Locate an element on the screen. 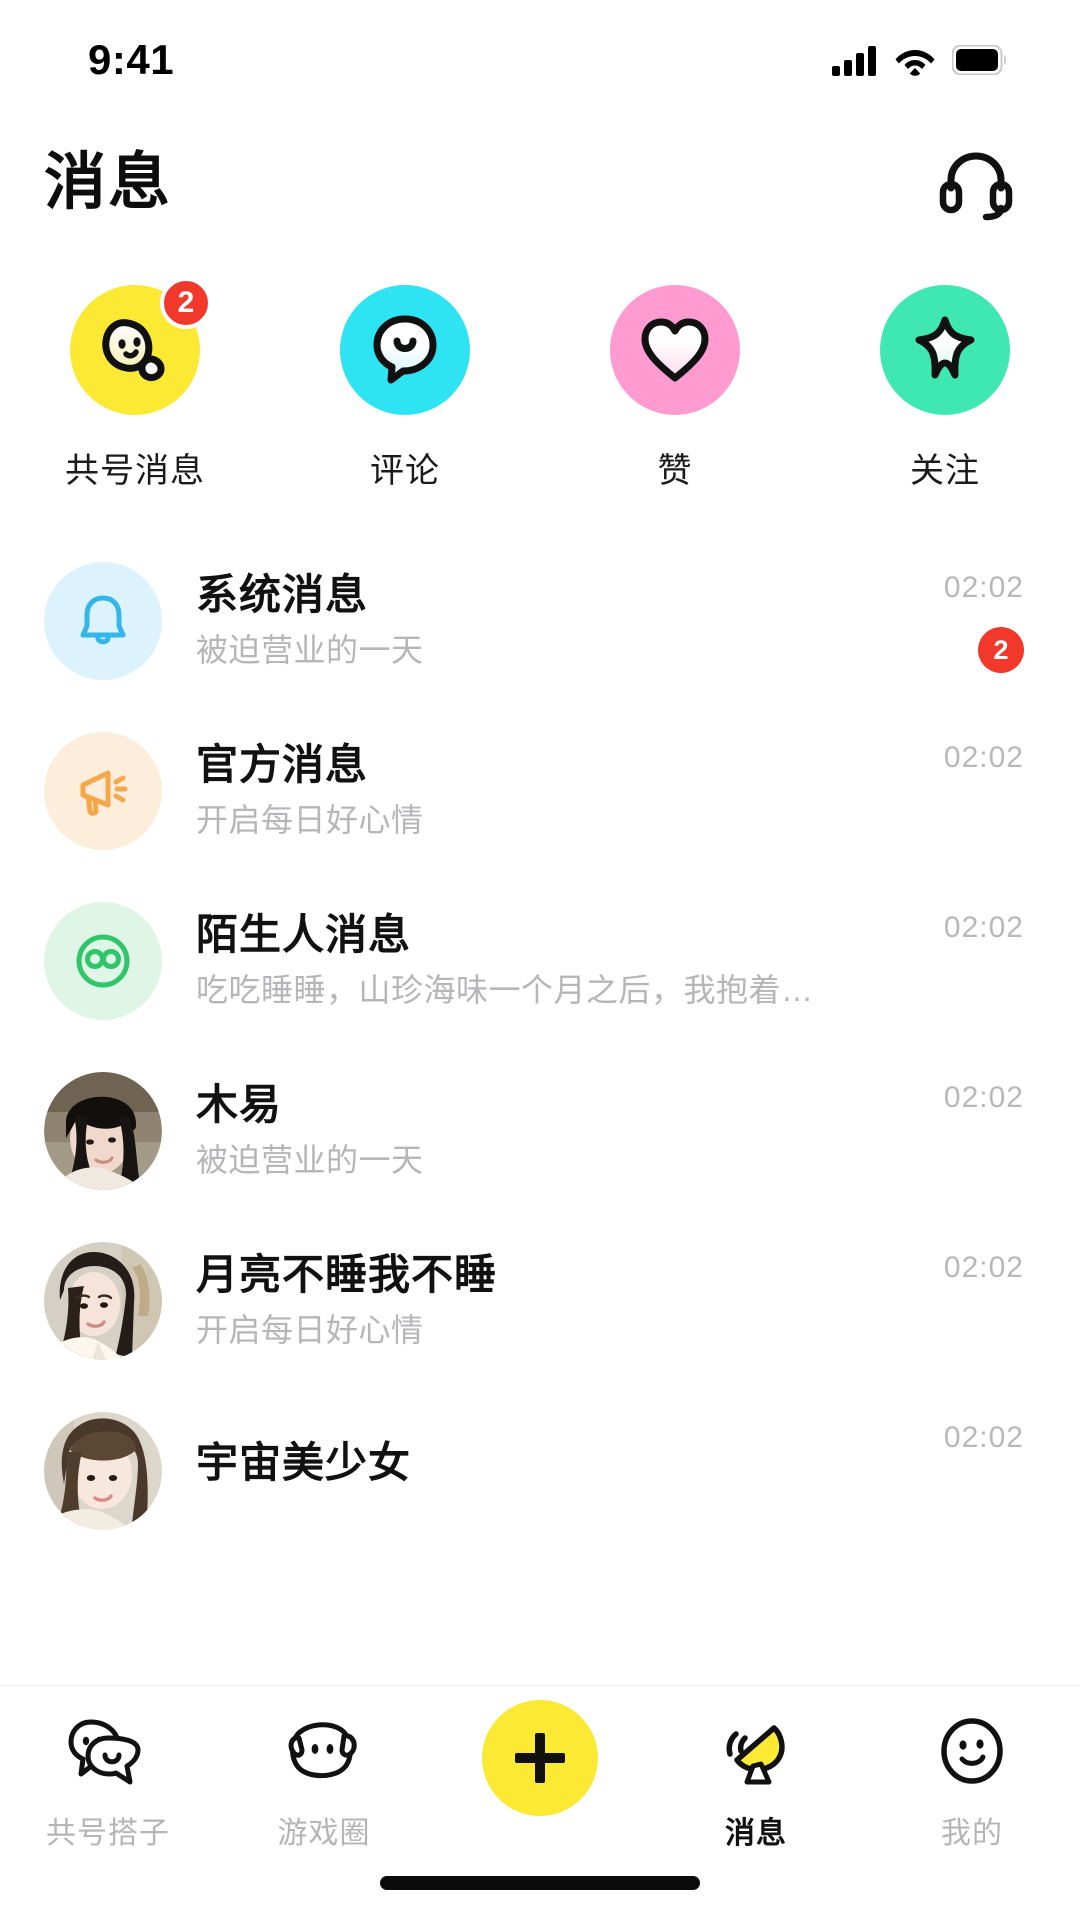 The image size is (1080, 1920). battery-icon is located at coordinates (979, 60).